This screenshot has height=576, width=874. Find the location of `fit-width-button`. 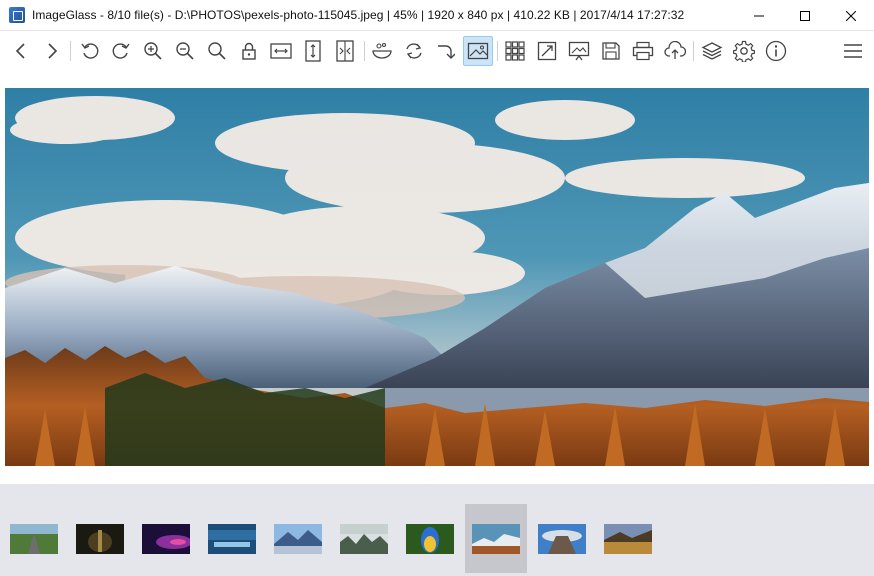

fit-width-button is located at coordinates (281, 51).